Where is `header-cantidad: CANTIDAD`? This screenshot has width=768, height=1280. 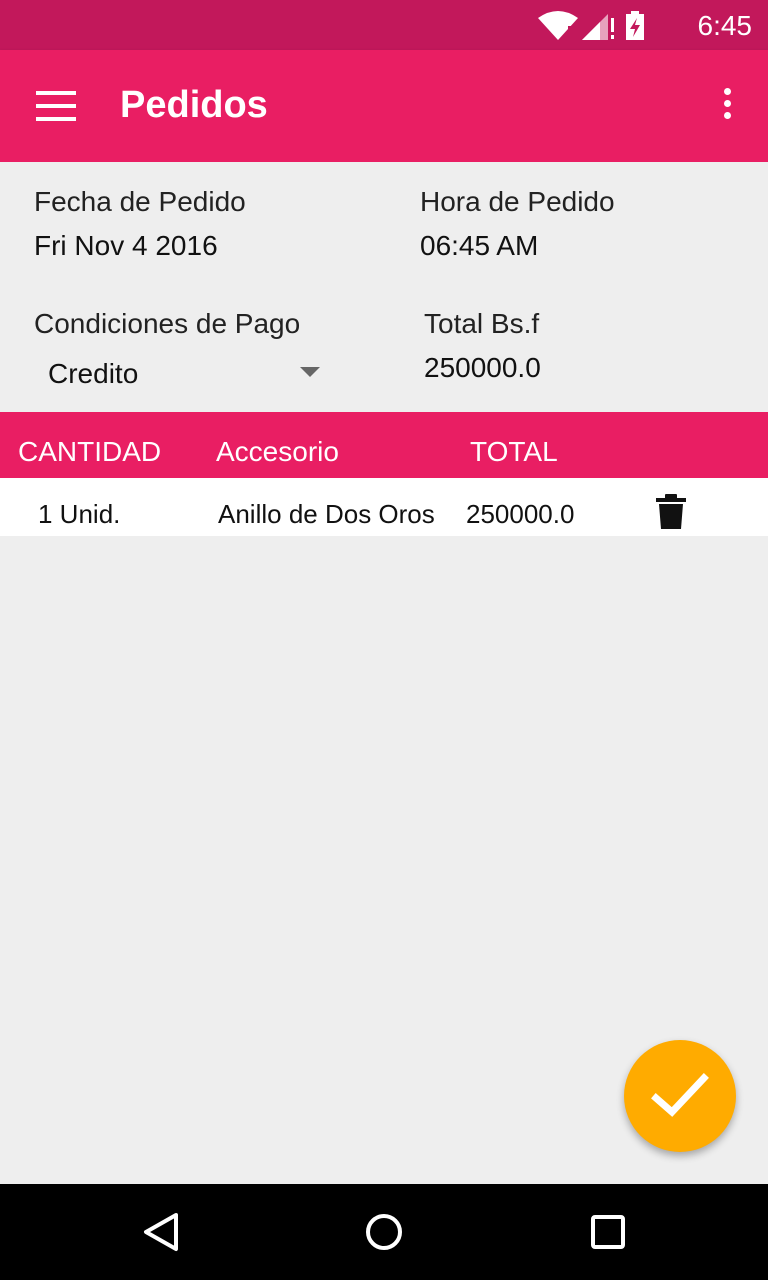 header-cantidad: CANTIDAD is located at coordinates (90, 451).